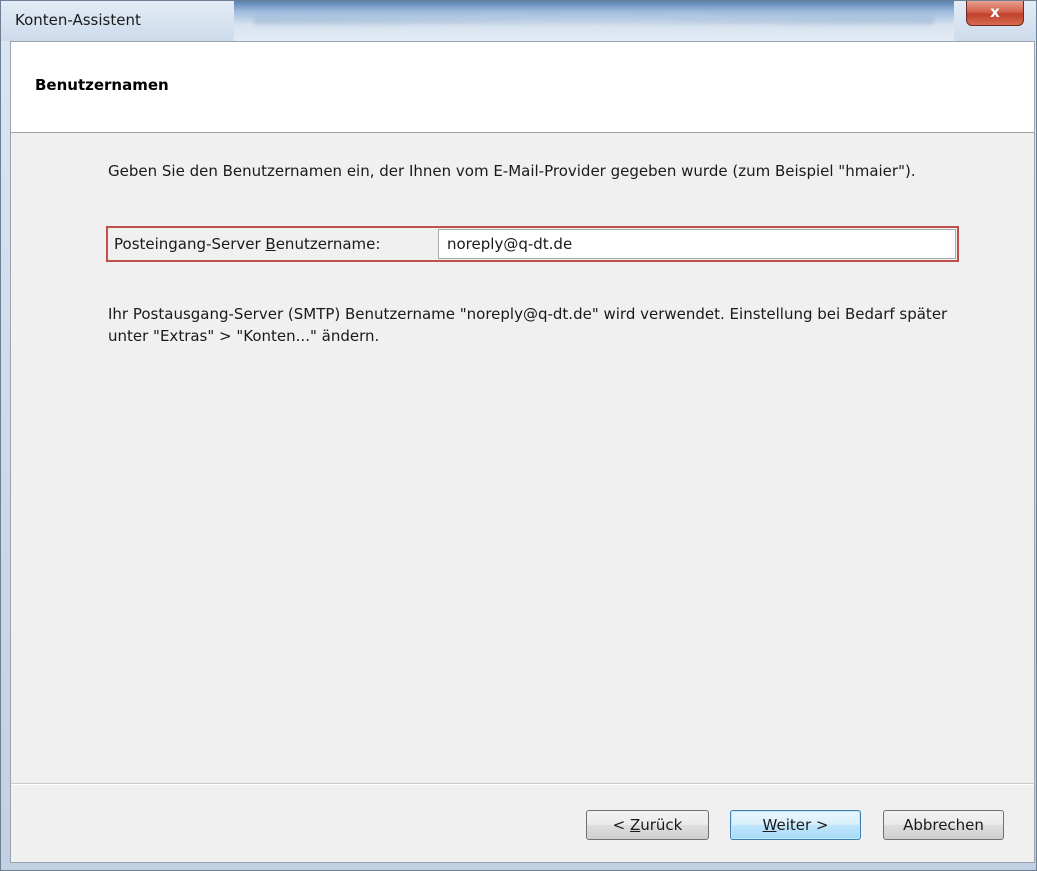  I want to click on wizard-footer: < Zurück Weiter > Abbrechen, so click(522, 823).